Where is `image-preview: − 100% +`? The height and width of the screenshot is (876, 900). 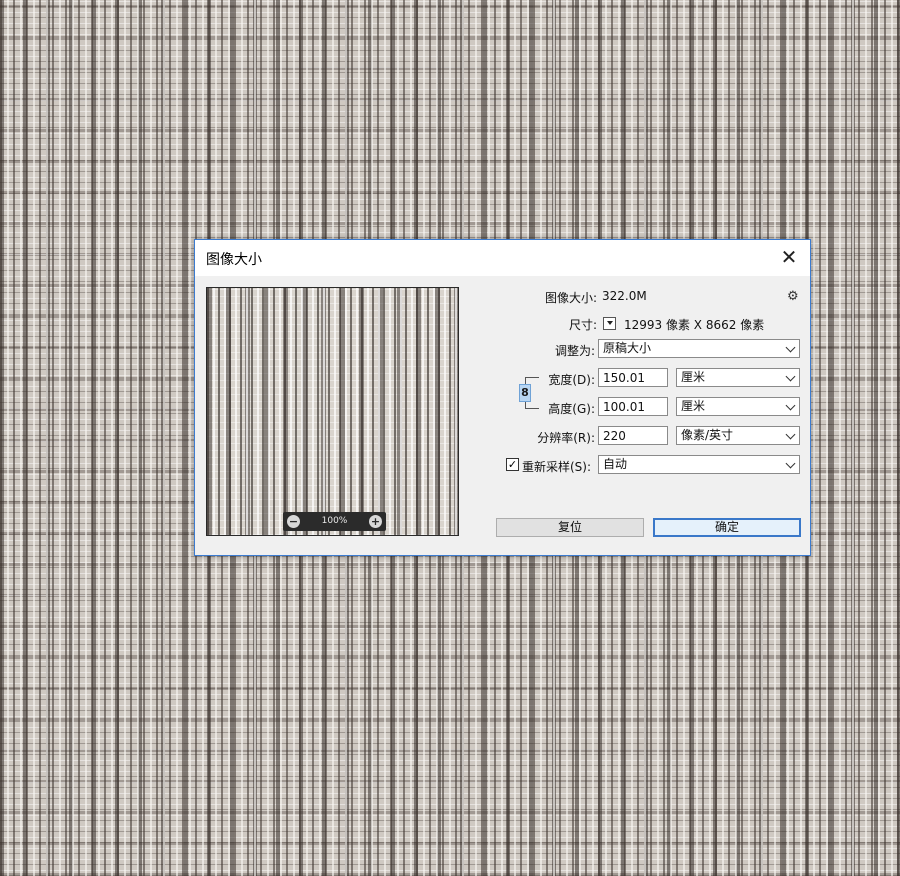
image-preview: − 100% + is located at coordinates (332, 411).